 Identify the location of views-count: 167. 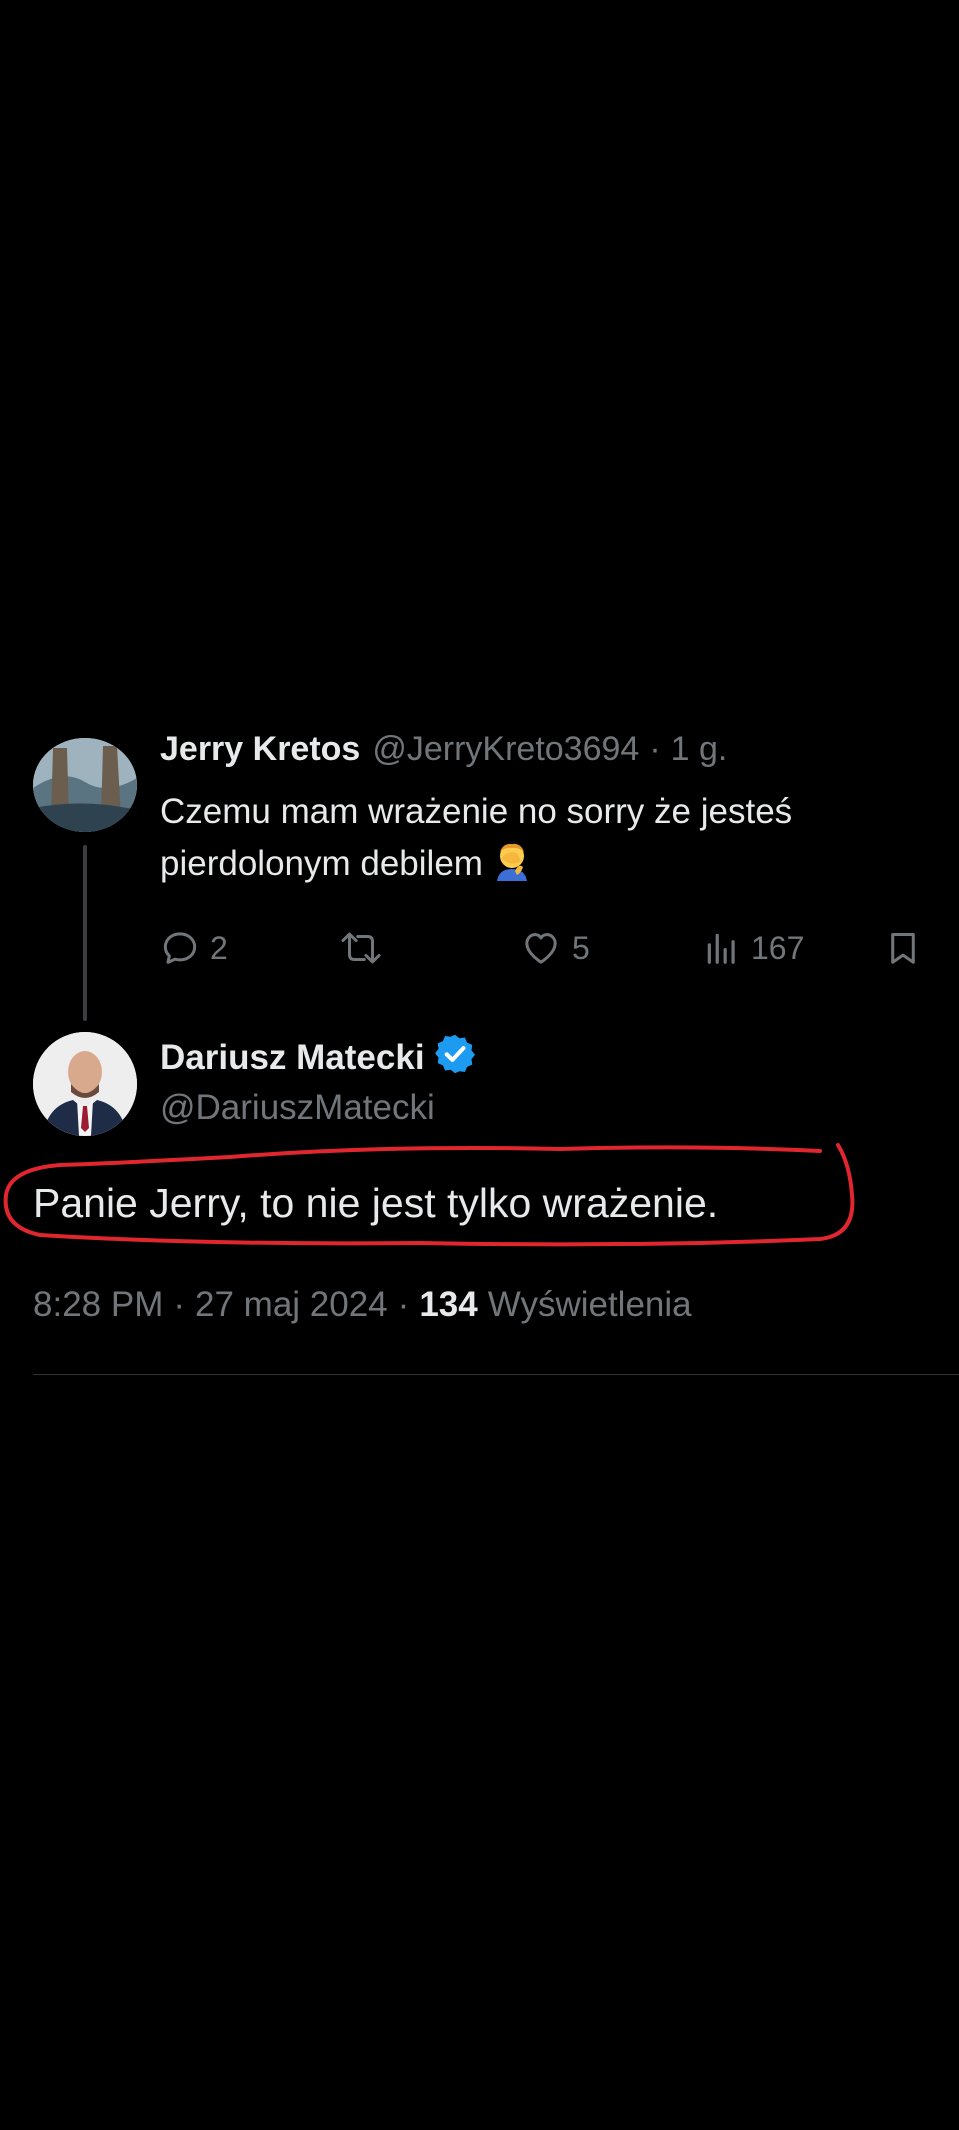
(778, 947).